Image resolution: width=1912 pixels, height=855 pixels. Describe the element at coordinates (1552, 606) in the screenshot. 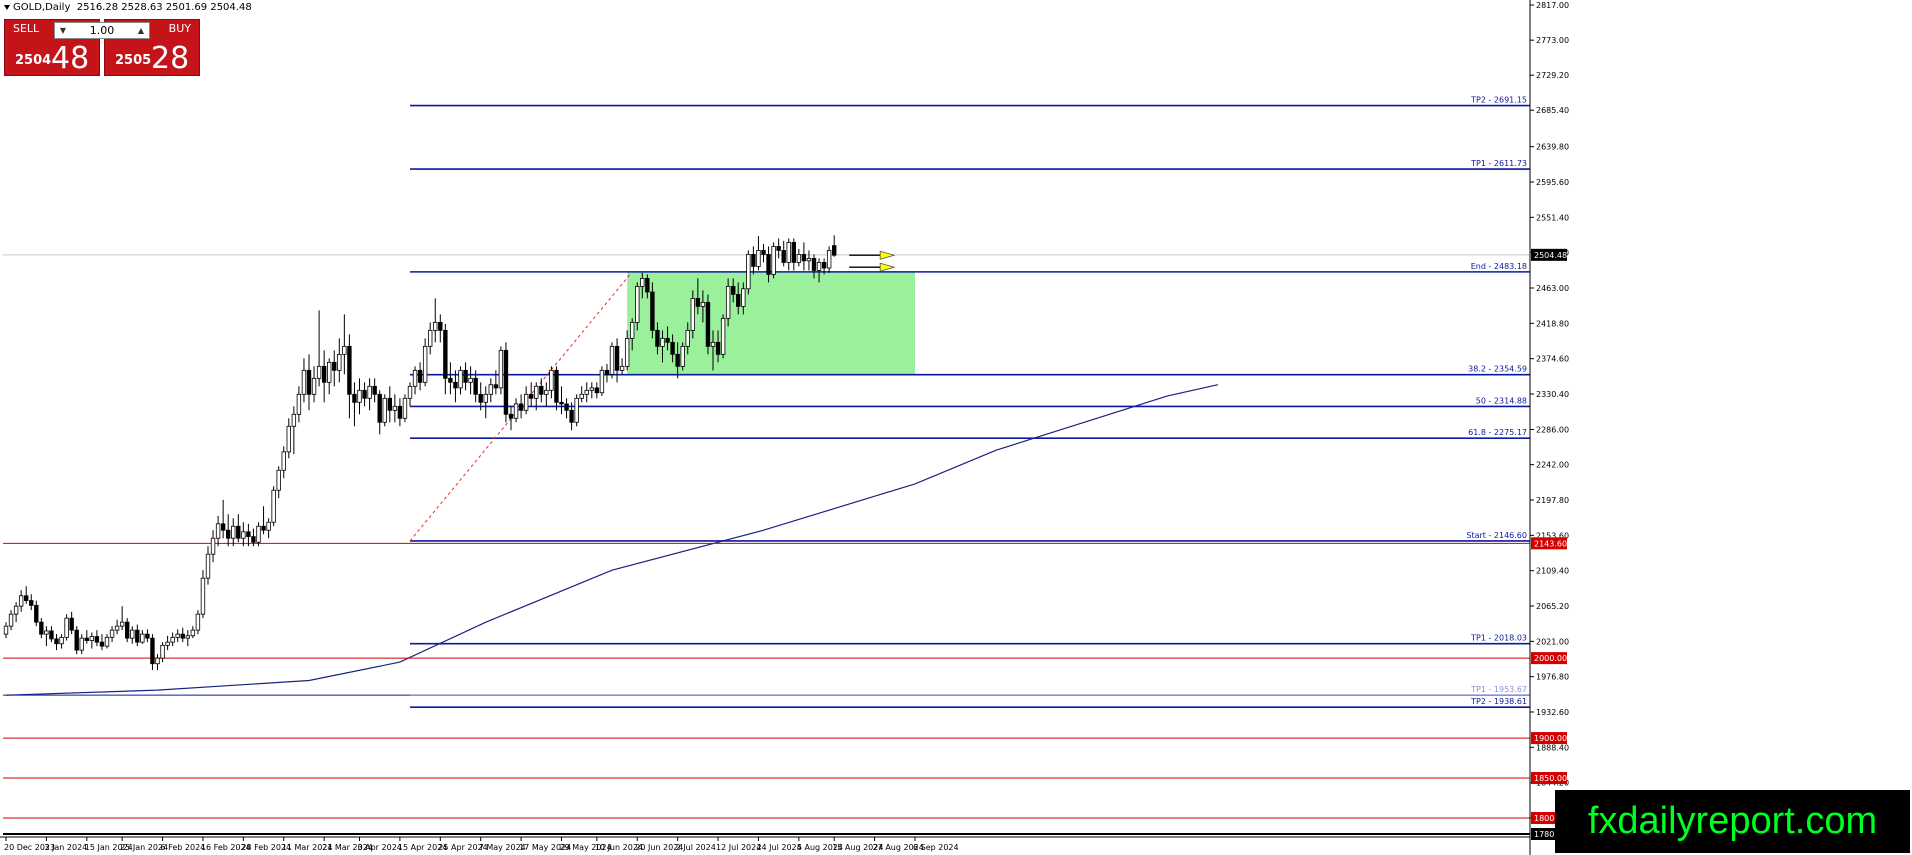

I see `price-tick-label: 2065.20` at that location.